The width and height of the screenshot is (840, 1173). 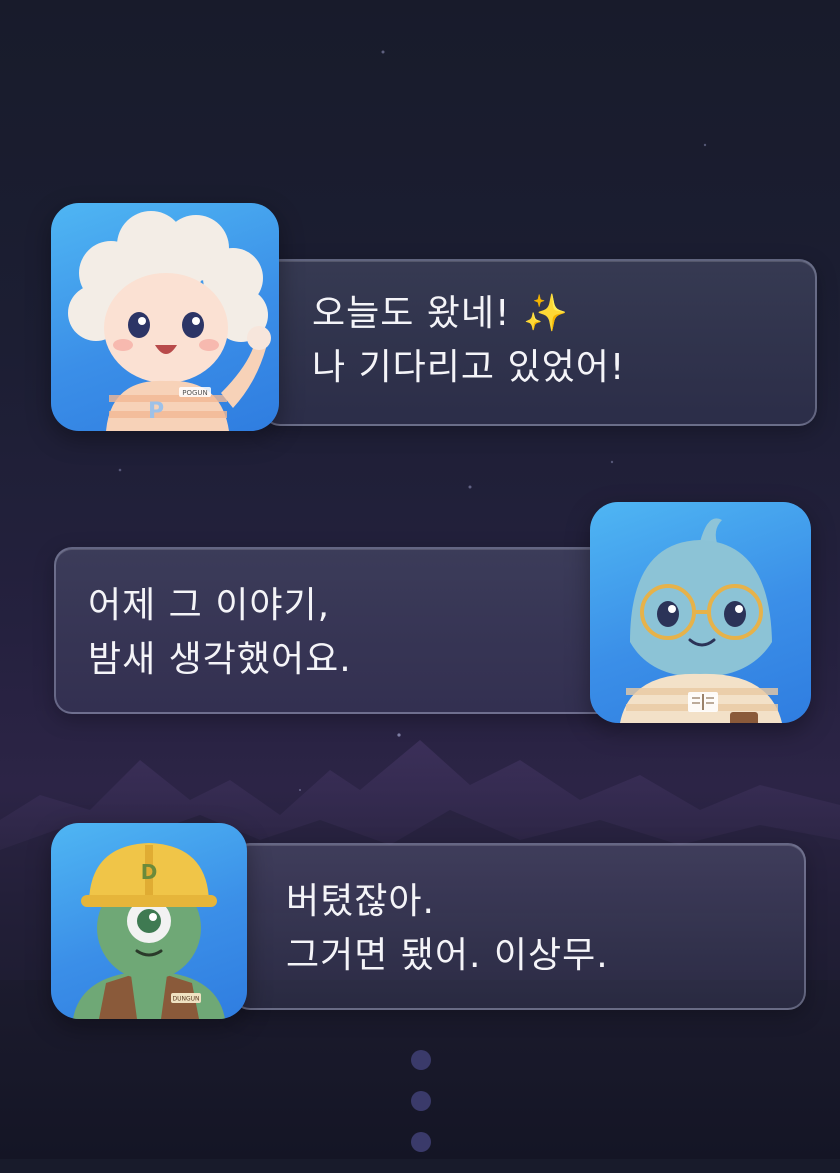 I want to click on pogun-badge-text: POGUN, so click(x=195, y=393).